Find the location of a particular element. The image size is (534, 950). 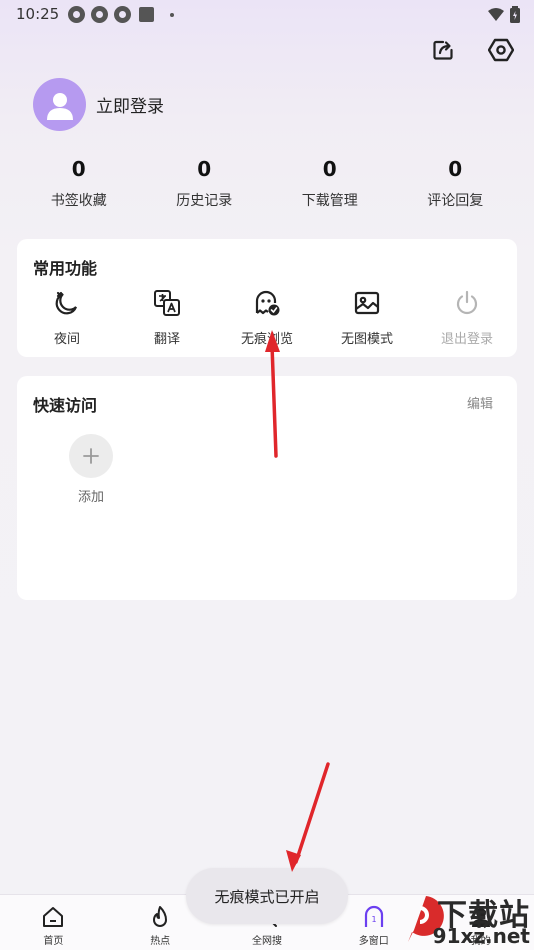

flame-icon is located at coordinates (160, 916).